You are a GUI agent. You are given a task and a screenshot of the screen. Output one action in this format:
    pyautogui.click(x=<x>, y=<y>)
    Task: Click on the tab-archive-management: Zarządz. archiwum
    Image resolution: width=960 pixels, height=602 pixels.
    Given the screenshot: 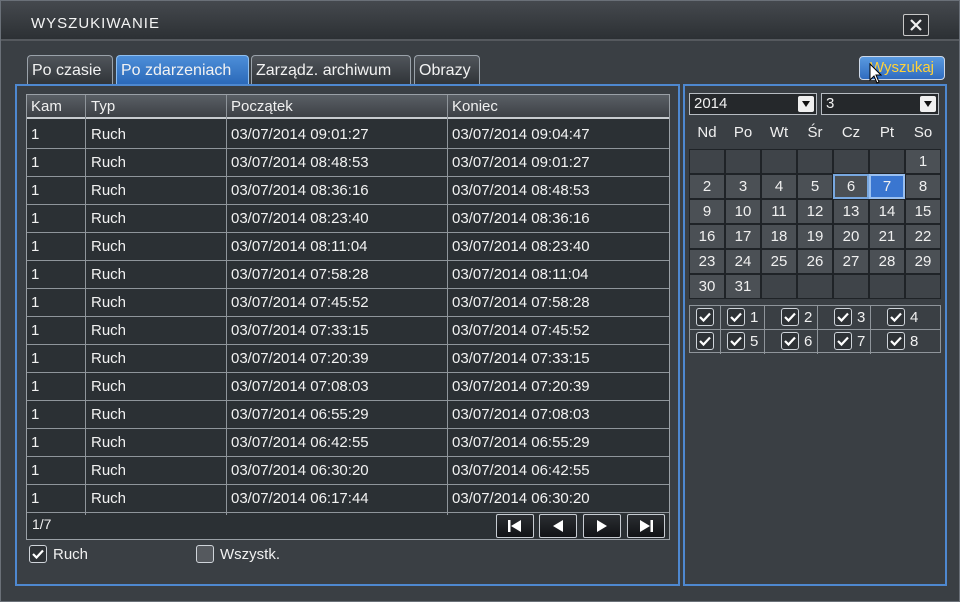 What is the action you would take?
    pyautogui.click(x=331, y=70)
    